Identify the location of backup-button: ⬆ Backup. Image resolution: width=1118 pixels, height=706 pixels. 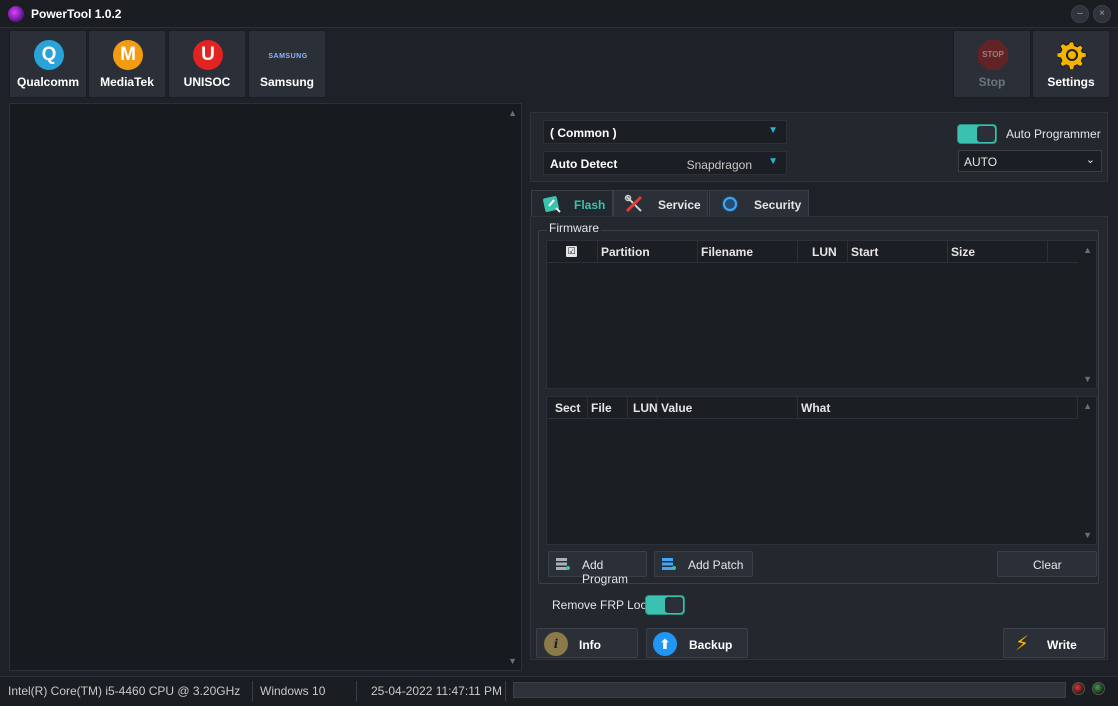
(697, 643).